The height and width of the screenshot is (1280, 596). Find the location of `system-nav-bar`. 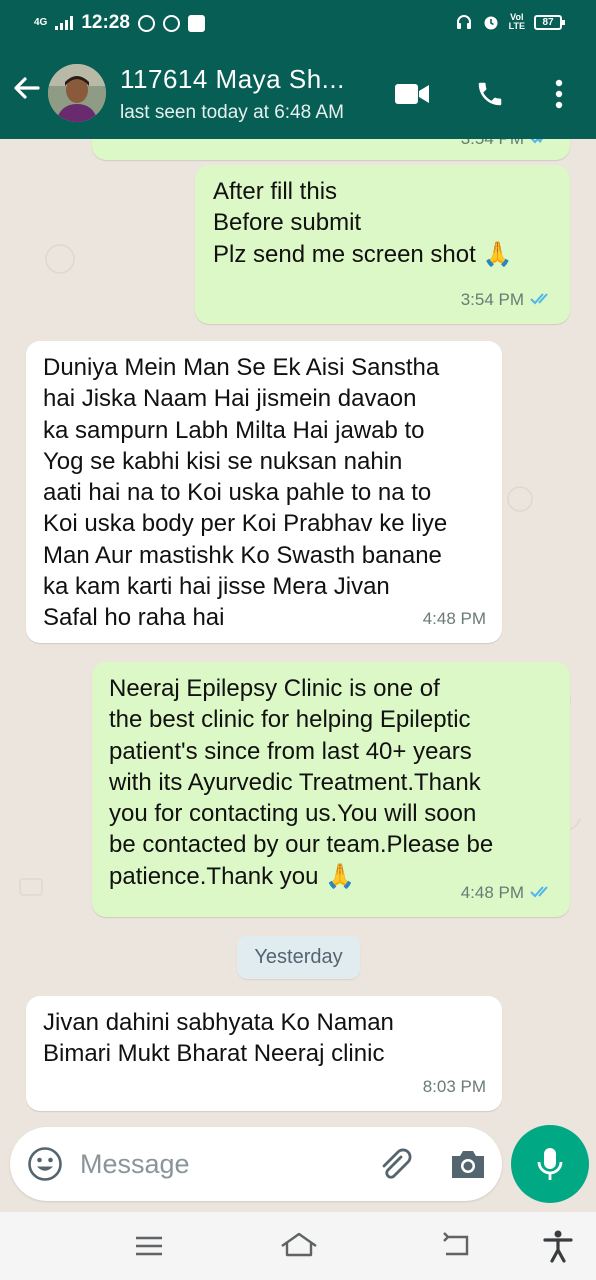

system-nav-bar is located at coordinates (298, 1246).